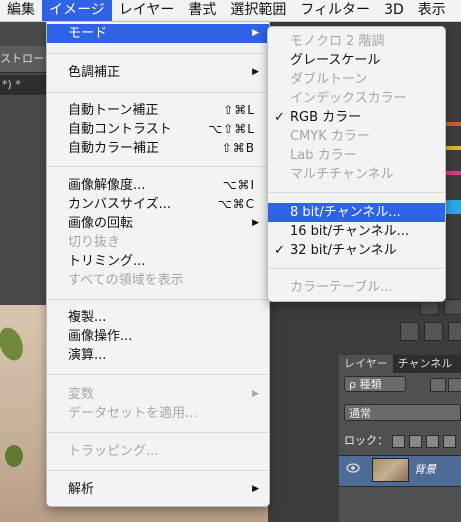 The image size is (461, 522). What do you see at coordinates (432, 441) in the screenshot?
I see `lock-move-icon` at bounding box center [432, 441].